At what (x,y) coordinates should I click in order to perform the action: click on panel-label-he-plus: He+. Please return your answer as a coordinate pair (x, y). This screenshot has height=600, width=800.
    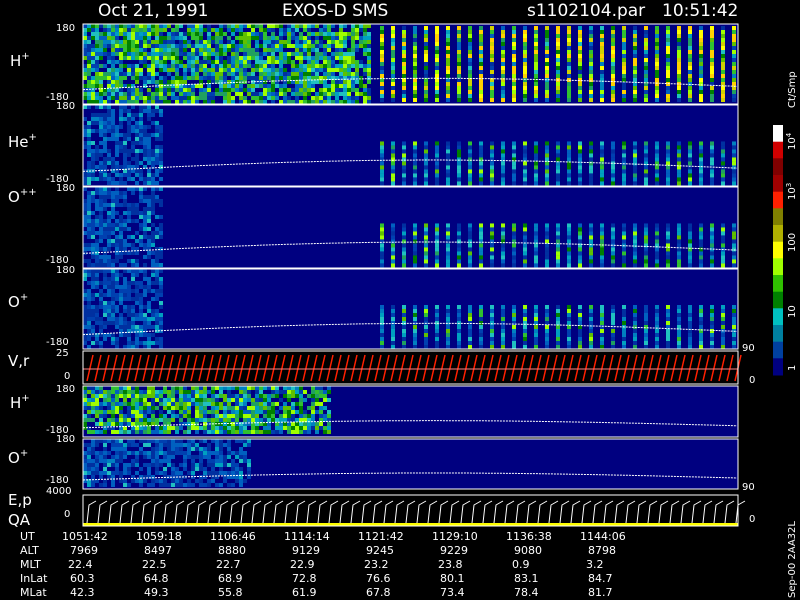
    Looking at the image, I should click on (22, 141).